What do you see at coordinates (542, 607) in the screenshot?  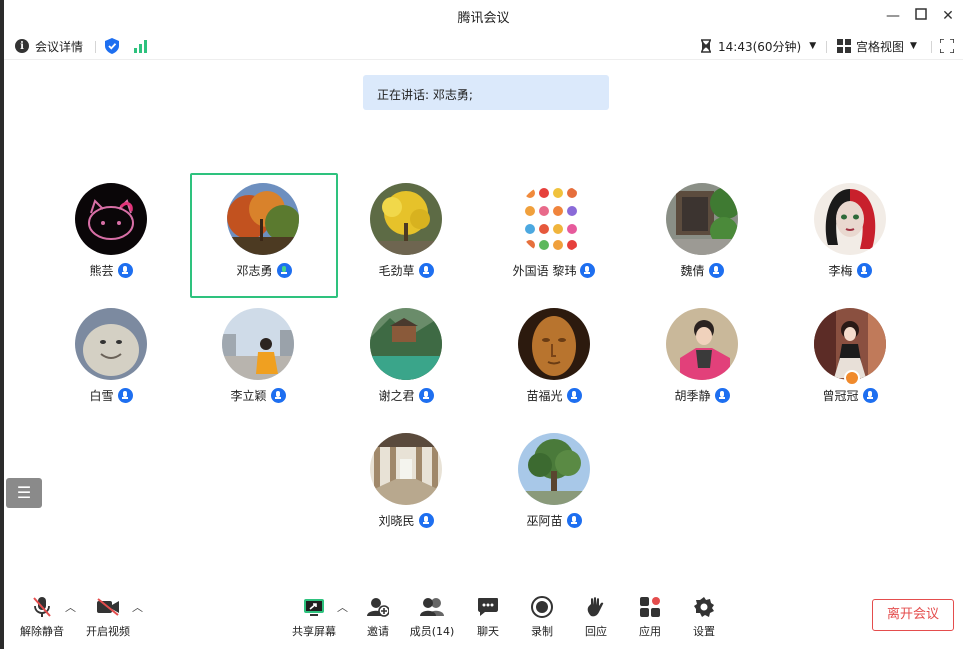 I see `record-icon` at bounding box center [542, 607].